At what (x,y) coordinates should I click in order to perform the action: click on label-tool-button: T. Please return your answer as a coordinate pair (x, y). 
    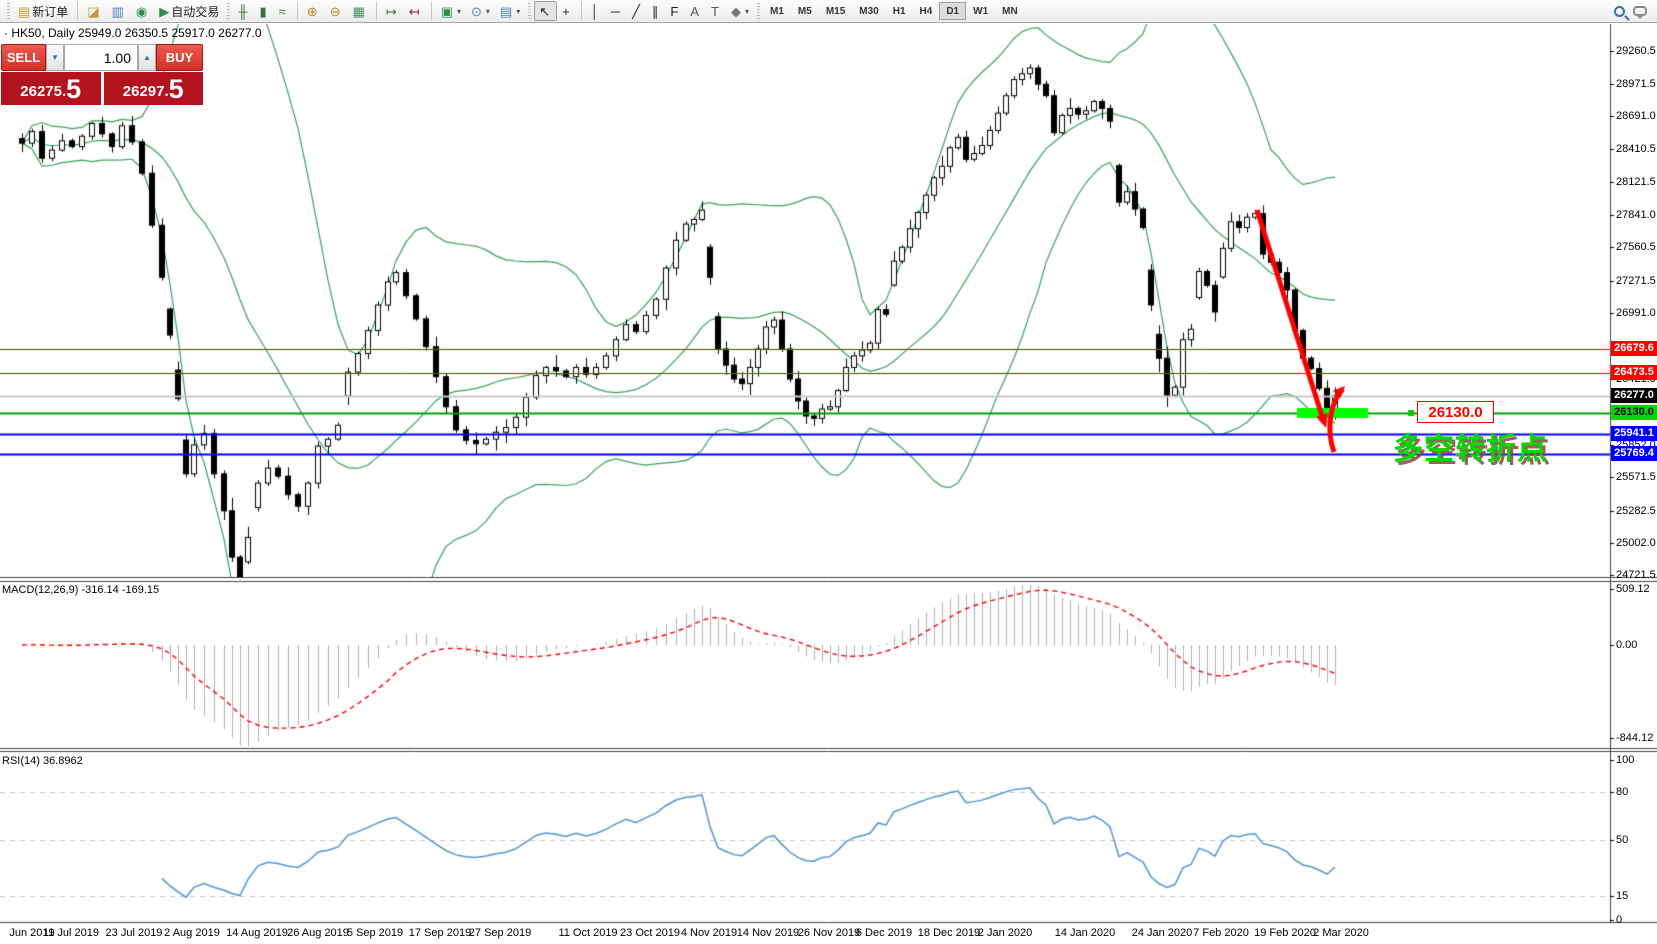
    Looking at the image, I should click on (716, 11).